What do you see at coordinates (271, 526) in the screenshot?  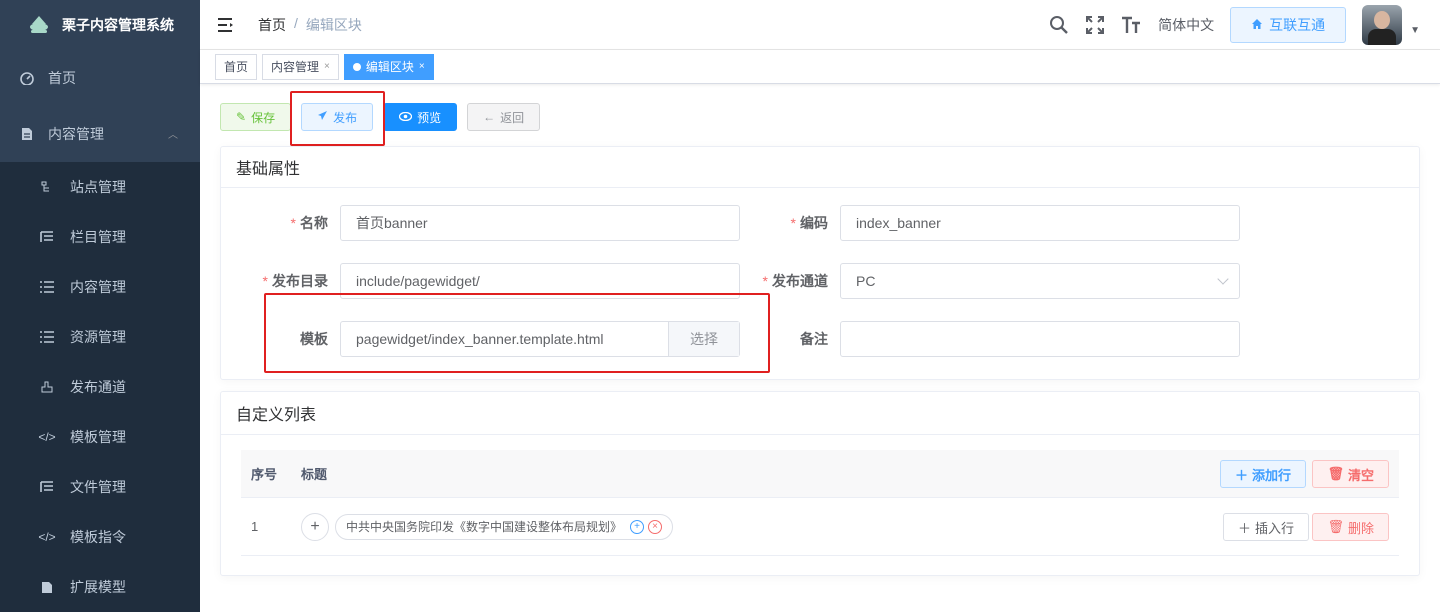 I see `row-index: 1` at bounding box center [271, 526].